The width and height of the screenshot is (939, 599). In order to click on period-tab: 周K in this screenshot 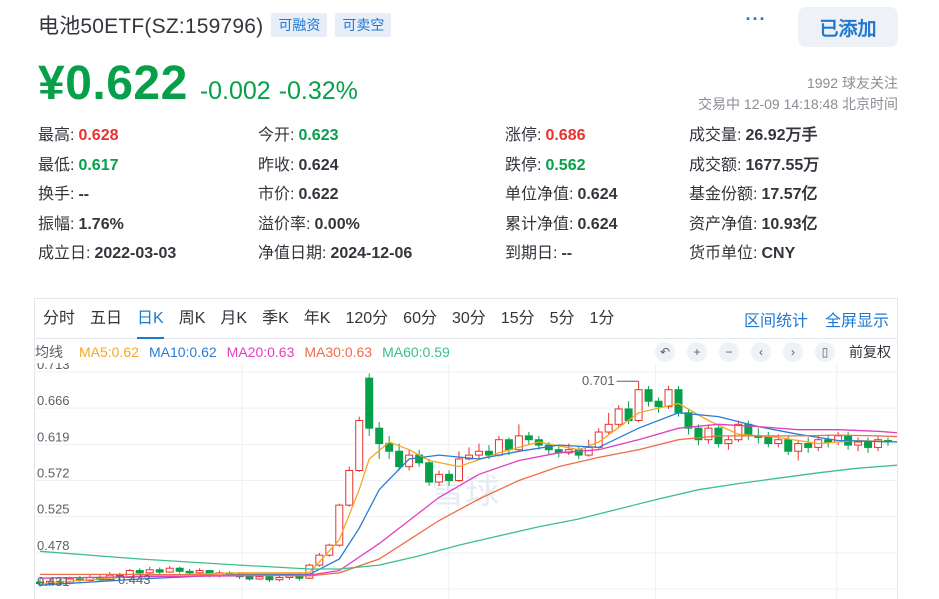, I will do `click(192, 319)`.